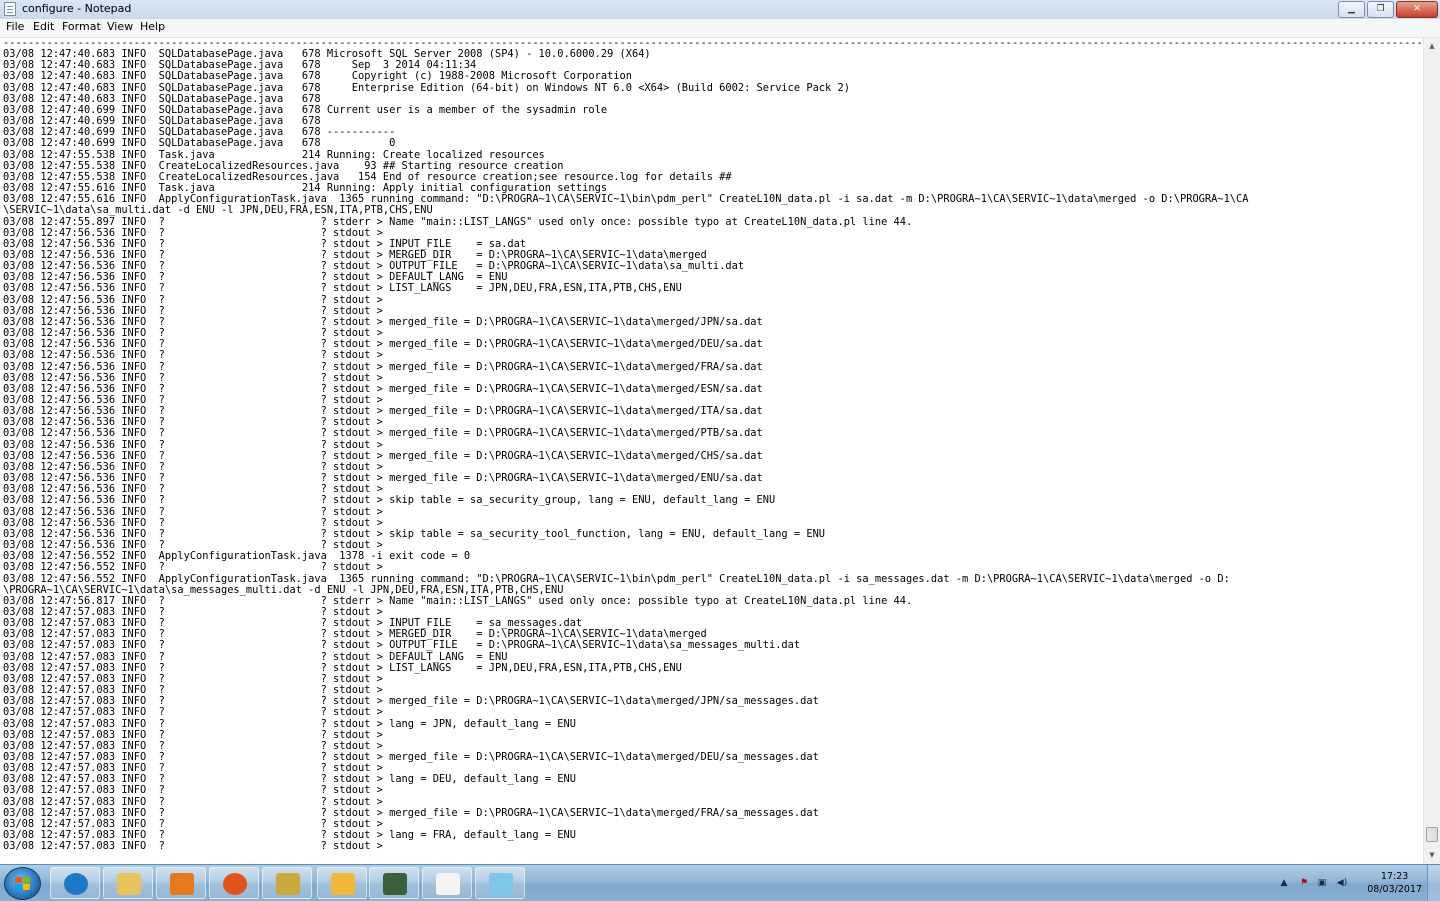 Image resolution: width=1440 pixels, height=901 pixels. What do you see at coordinates (720, 28) in the screenshot?
I see `menu-bar: File Edit Format View Help` at bounding box center [720, 28].